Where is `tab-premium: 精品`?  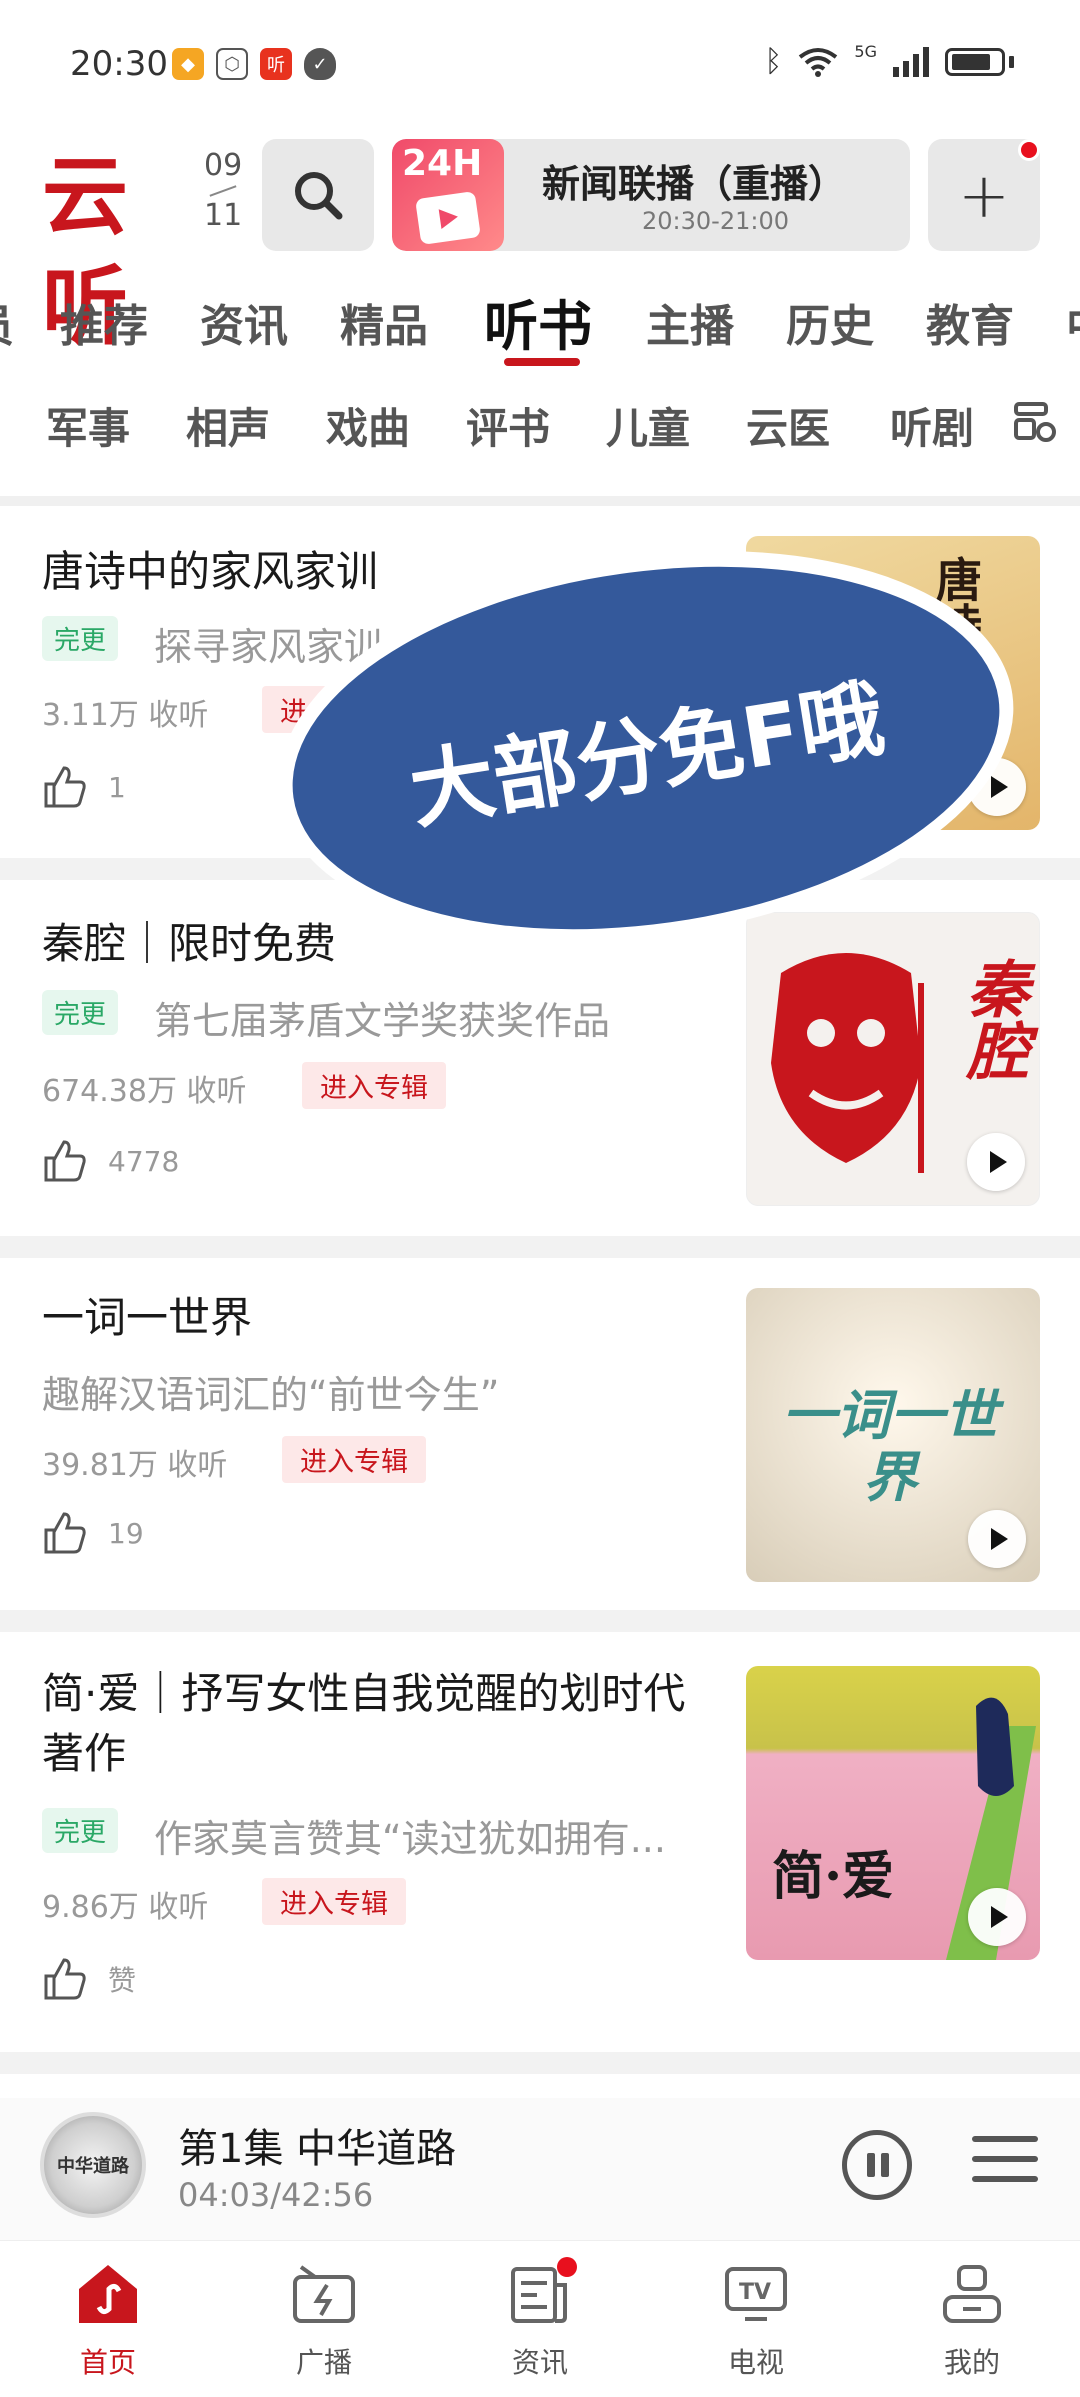 tab-premium: 精品 is located at coordinates (384, 322).